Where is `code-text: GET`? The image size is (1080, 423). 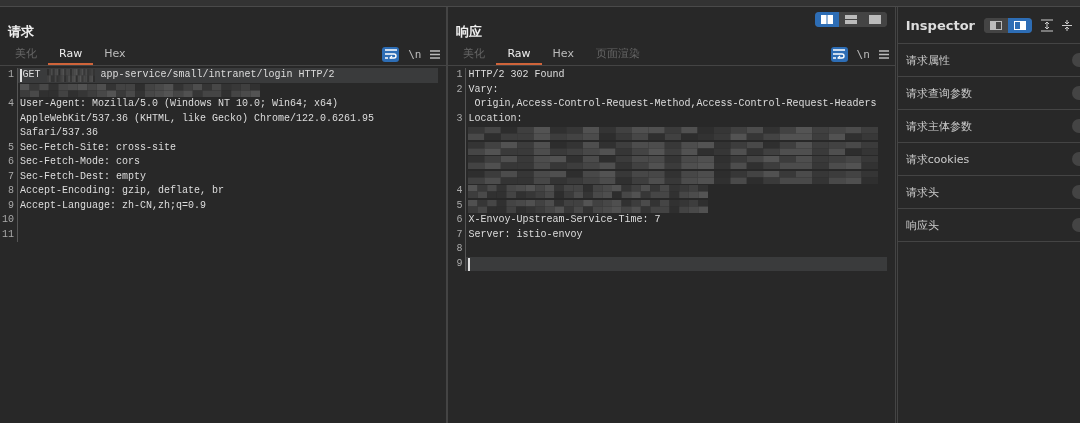
code-text: GET is located at coordinates (31, 75).